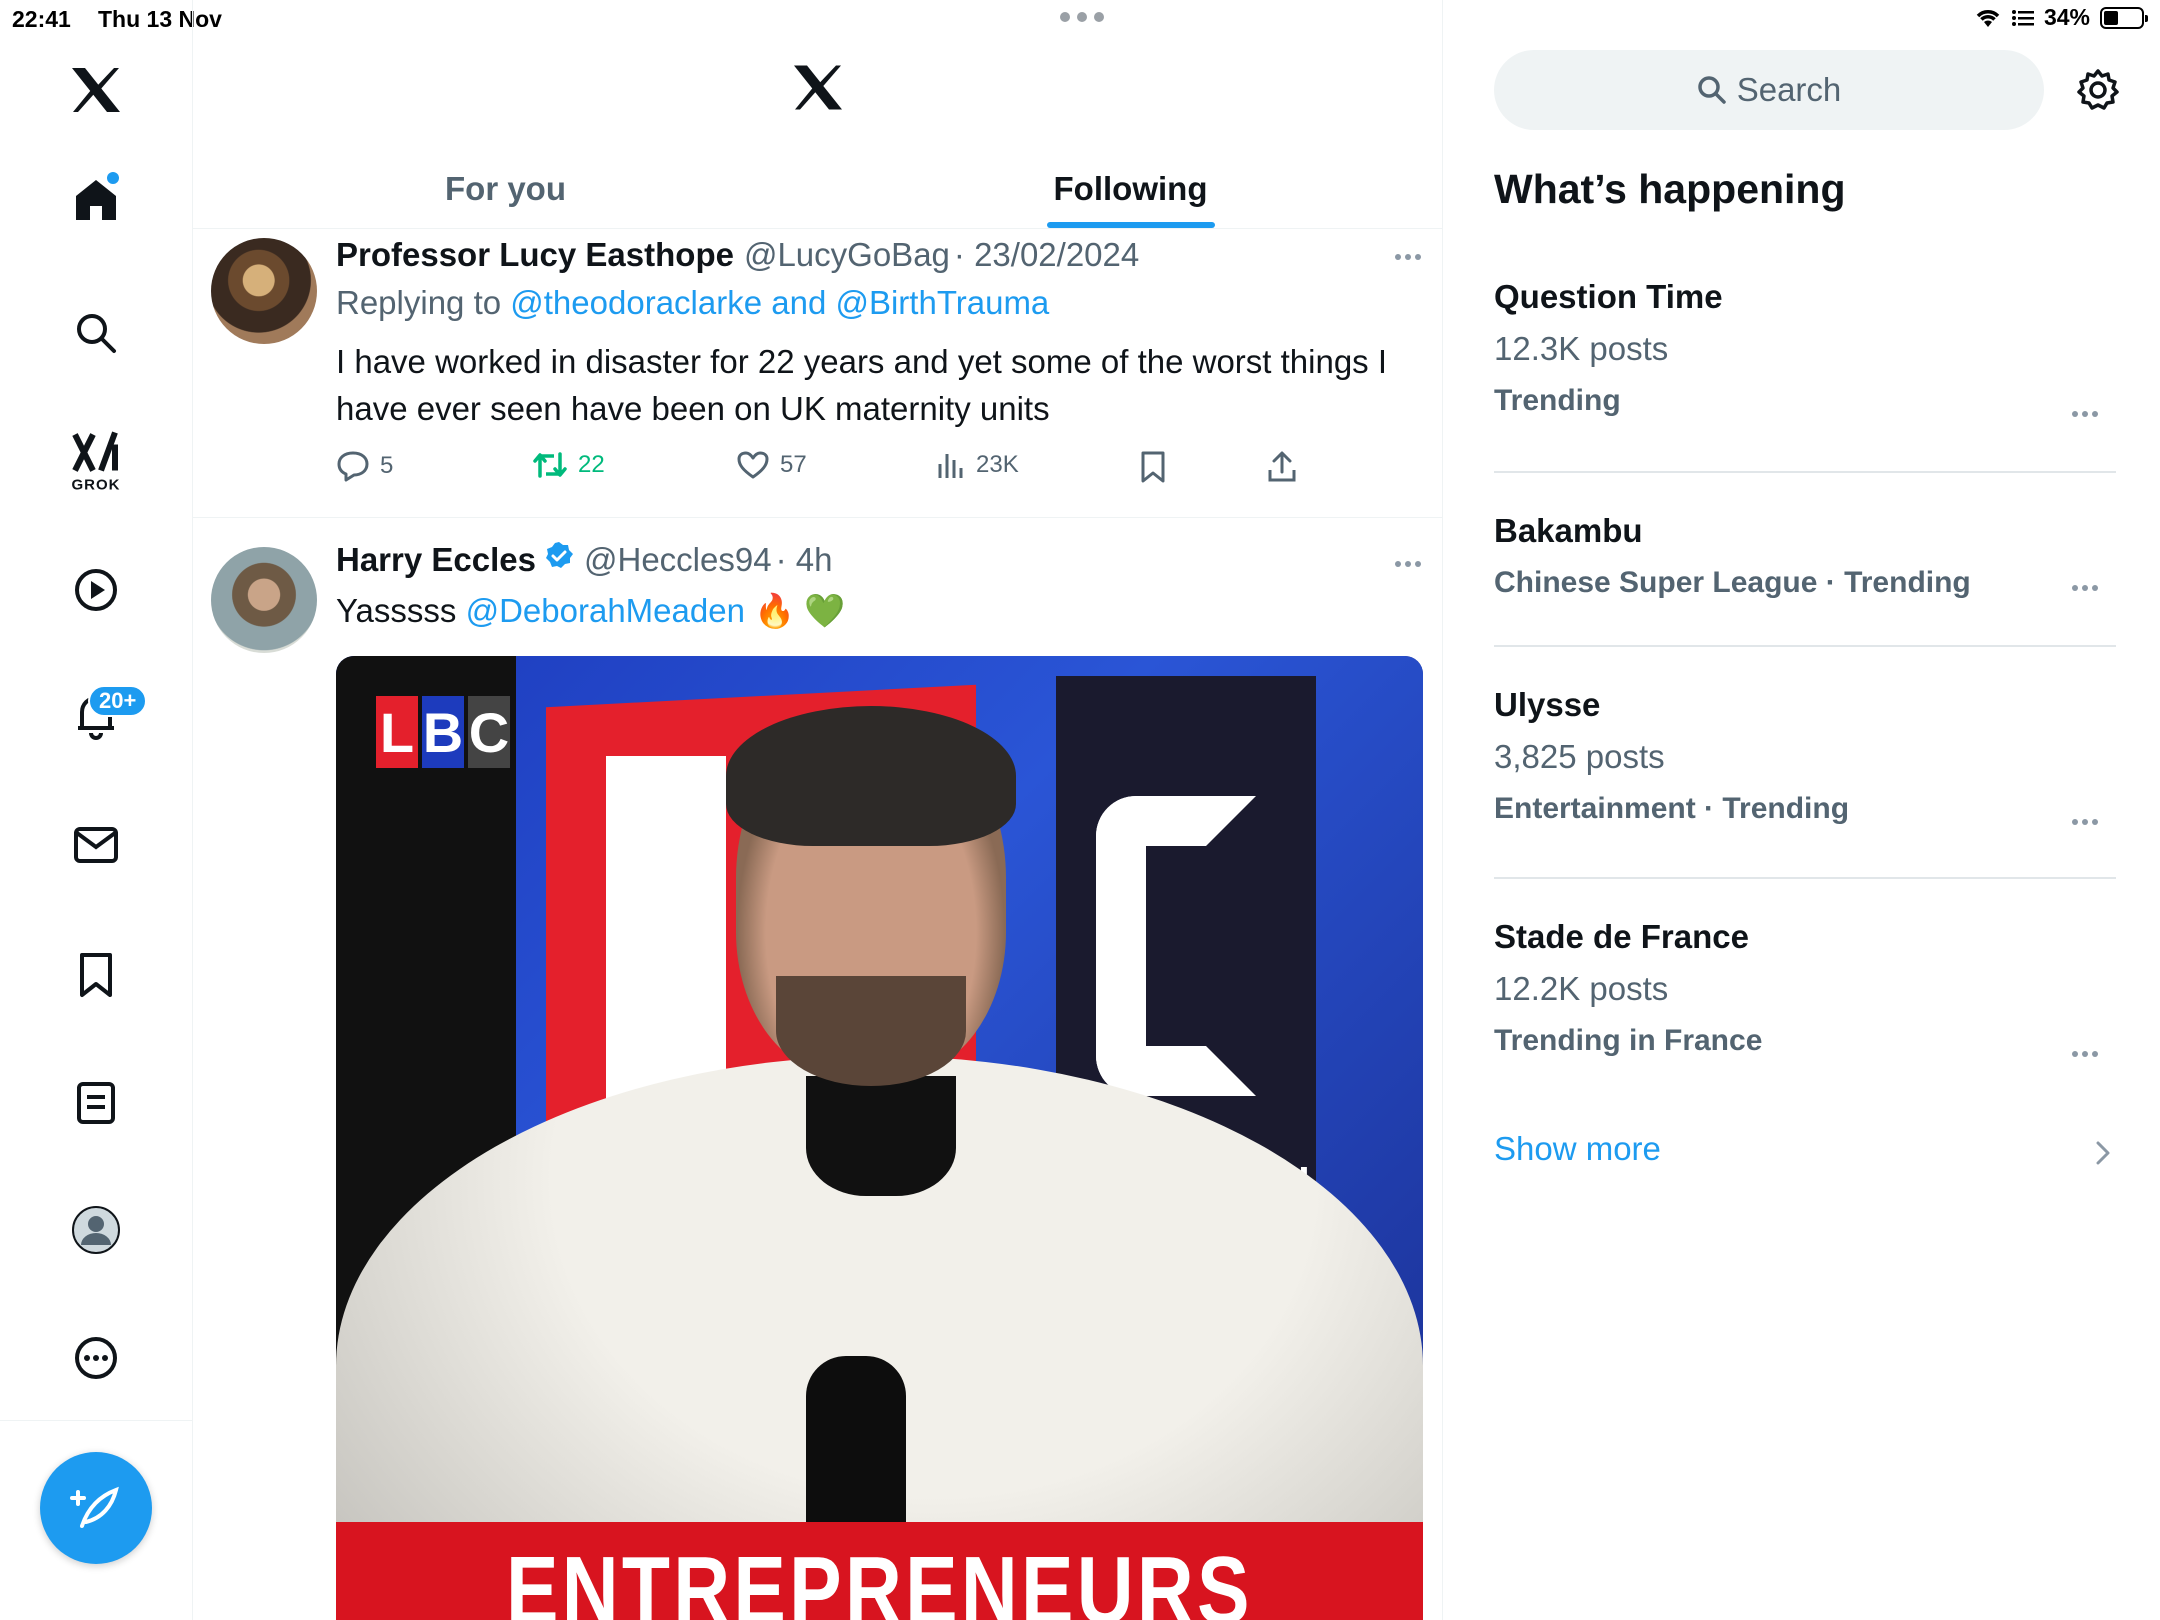  Describe the element at coordinates (1581, 348) in the screenshot. I see `trend-posts: 12.3K posts` at that location.